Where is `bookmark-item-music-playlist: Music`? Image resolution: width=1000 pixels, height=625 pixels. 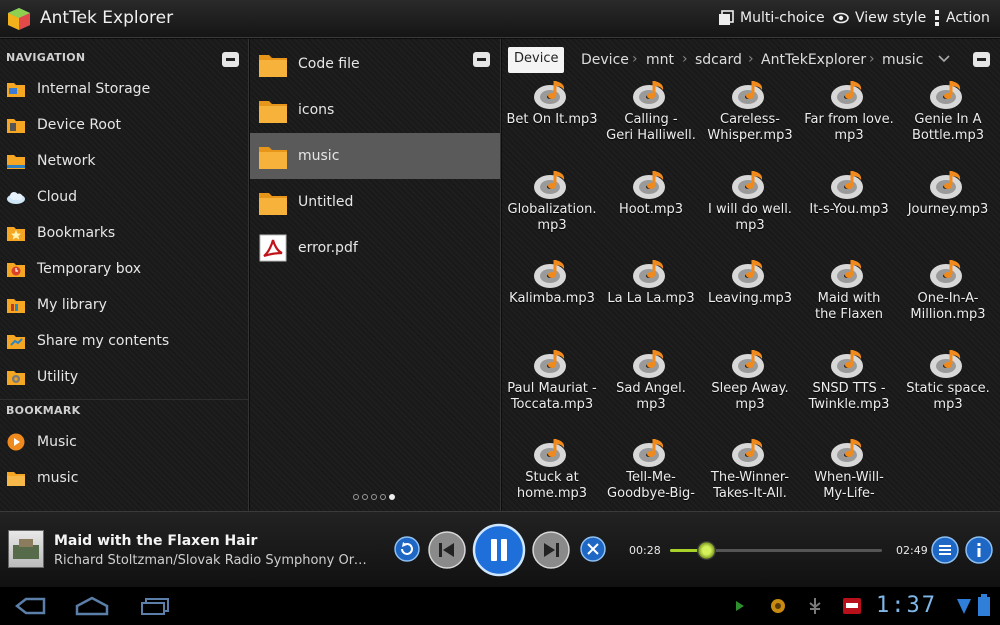 bookmark-item-music-playlist: Music is located at coordinates (124, 442).